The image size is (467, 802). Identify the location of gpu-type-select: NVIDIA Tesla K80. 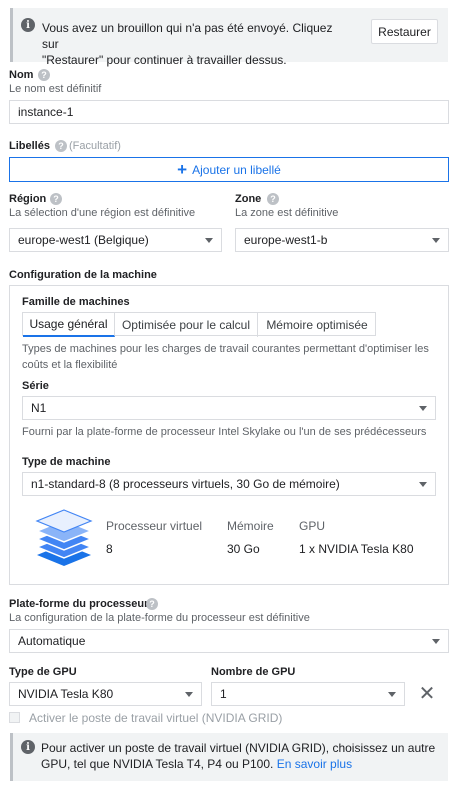
(105, 694).